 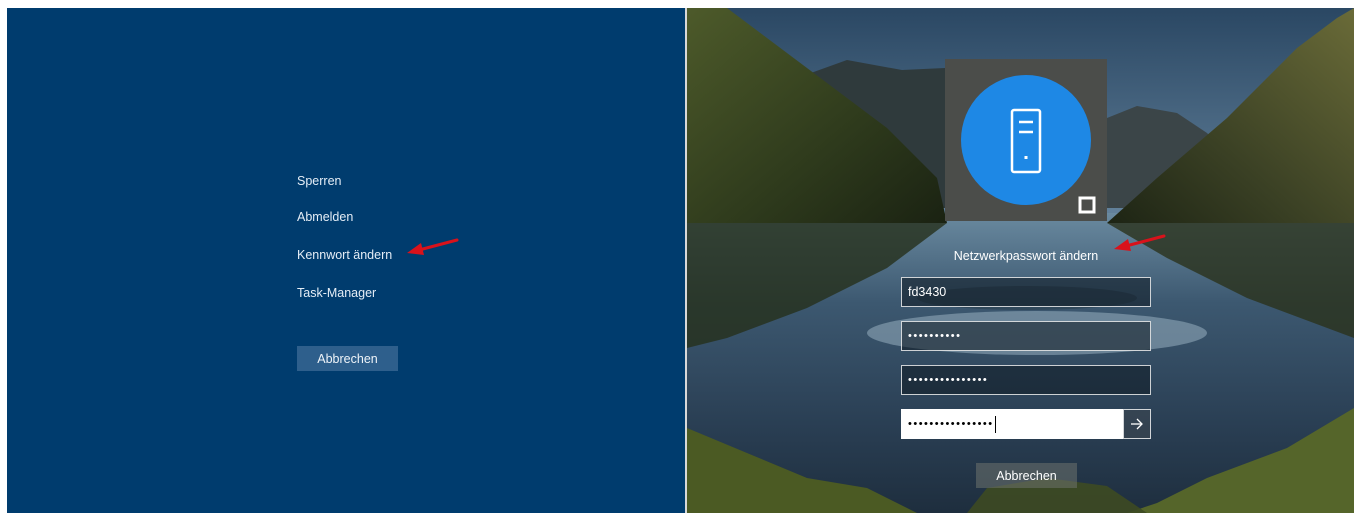 What do you see at coordinates (1026, 292) in the screenshot?
I see `username-field: fd3430` at bounding box center [1026, 292].